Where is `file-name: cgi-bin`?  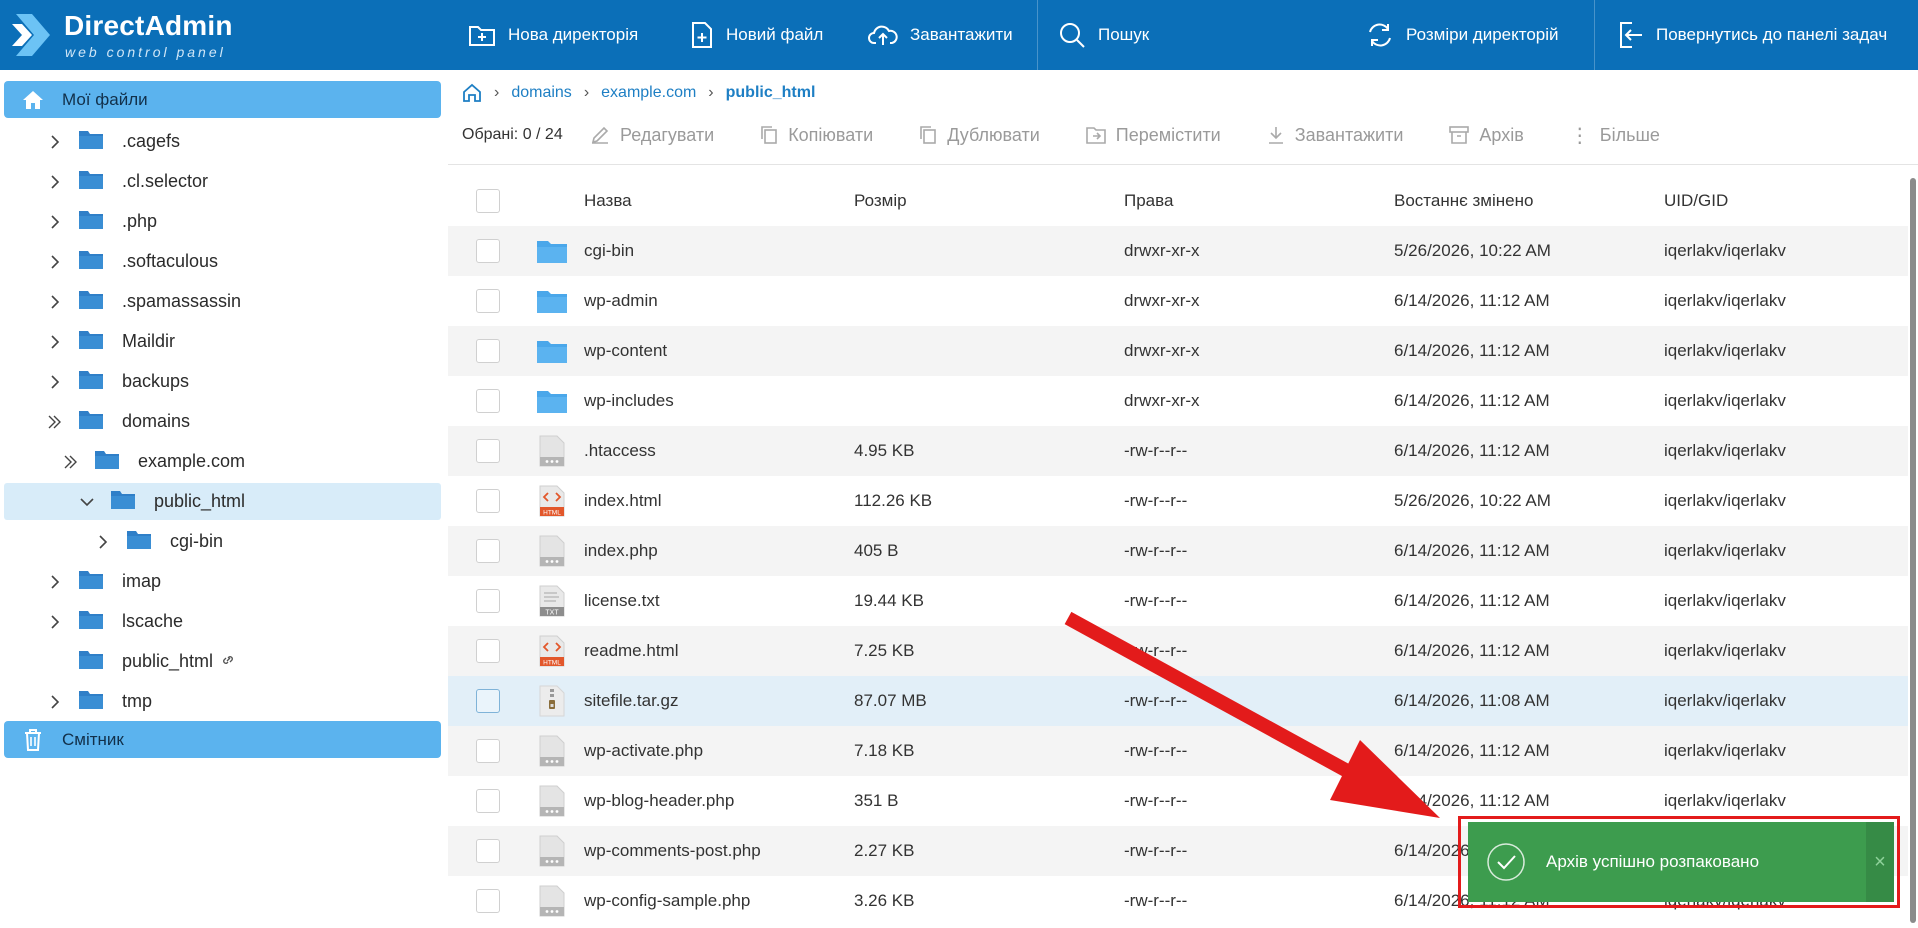 file-name: cgi-bin is located at coordinates (719, 251).